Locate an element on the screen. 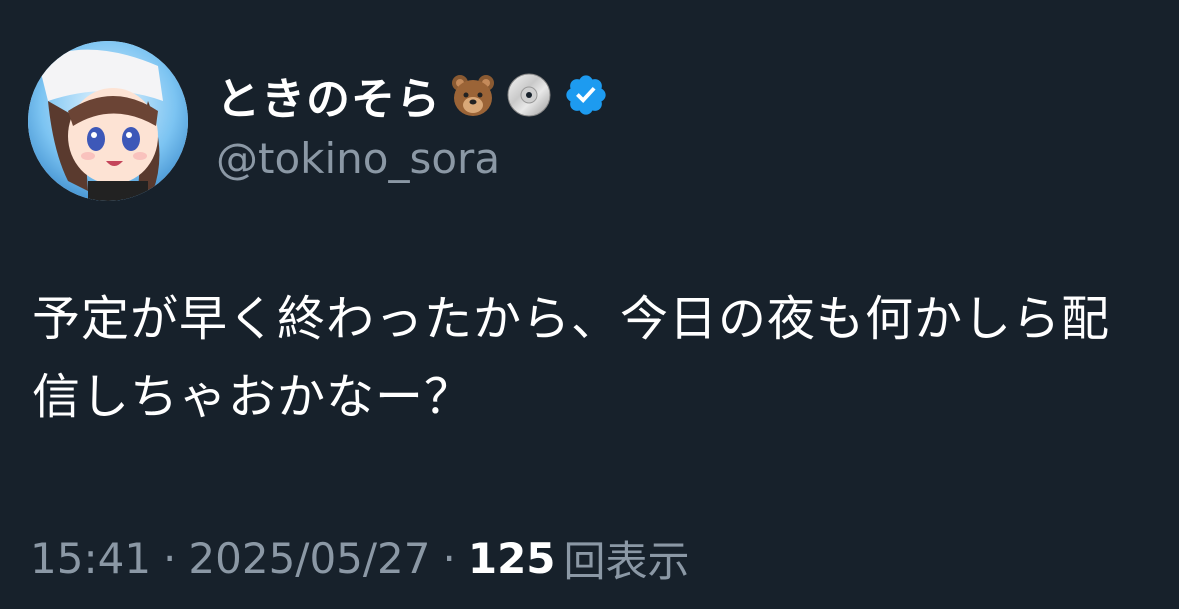  avatar-image is located at coordinates (108, 121).